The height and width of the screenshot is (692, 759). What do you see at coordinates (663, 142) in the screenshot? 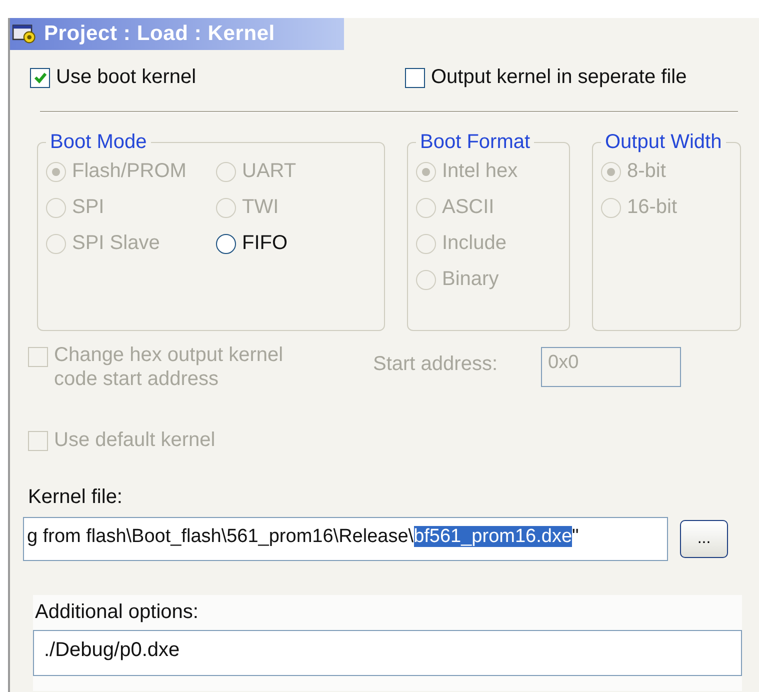
I see `group-title: Output Width` at bounding box center [663, 142].